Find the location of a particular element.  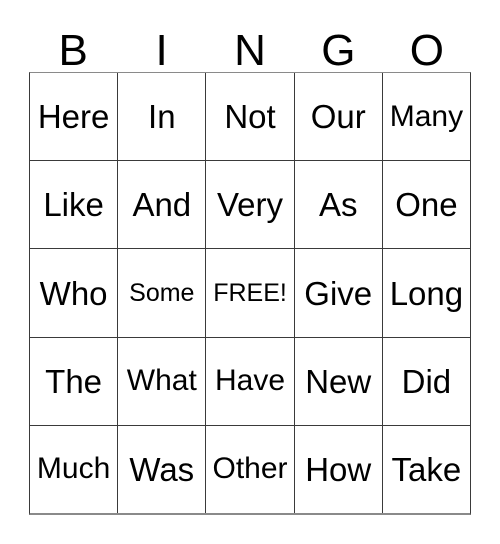

bingo-cell-label: Here is located at coordinates (73, 117).